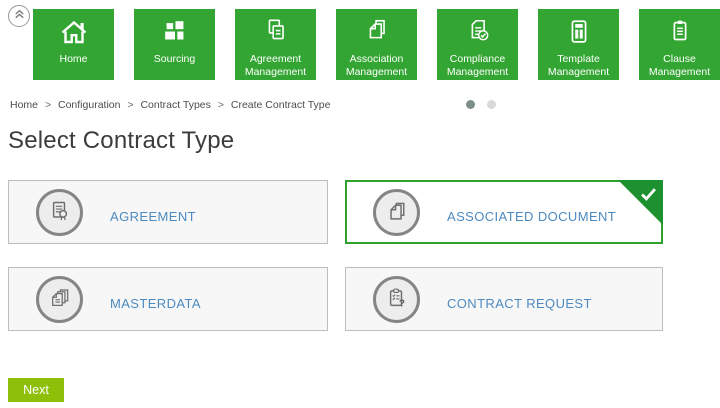  What do you see at coordinates (153, 216) in the screenshot?
I see `card-label: AGREEMENT` at bounding box center [153, 216].